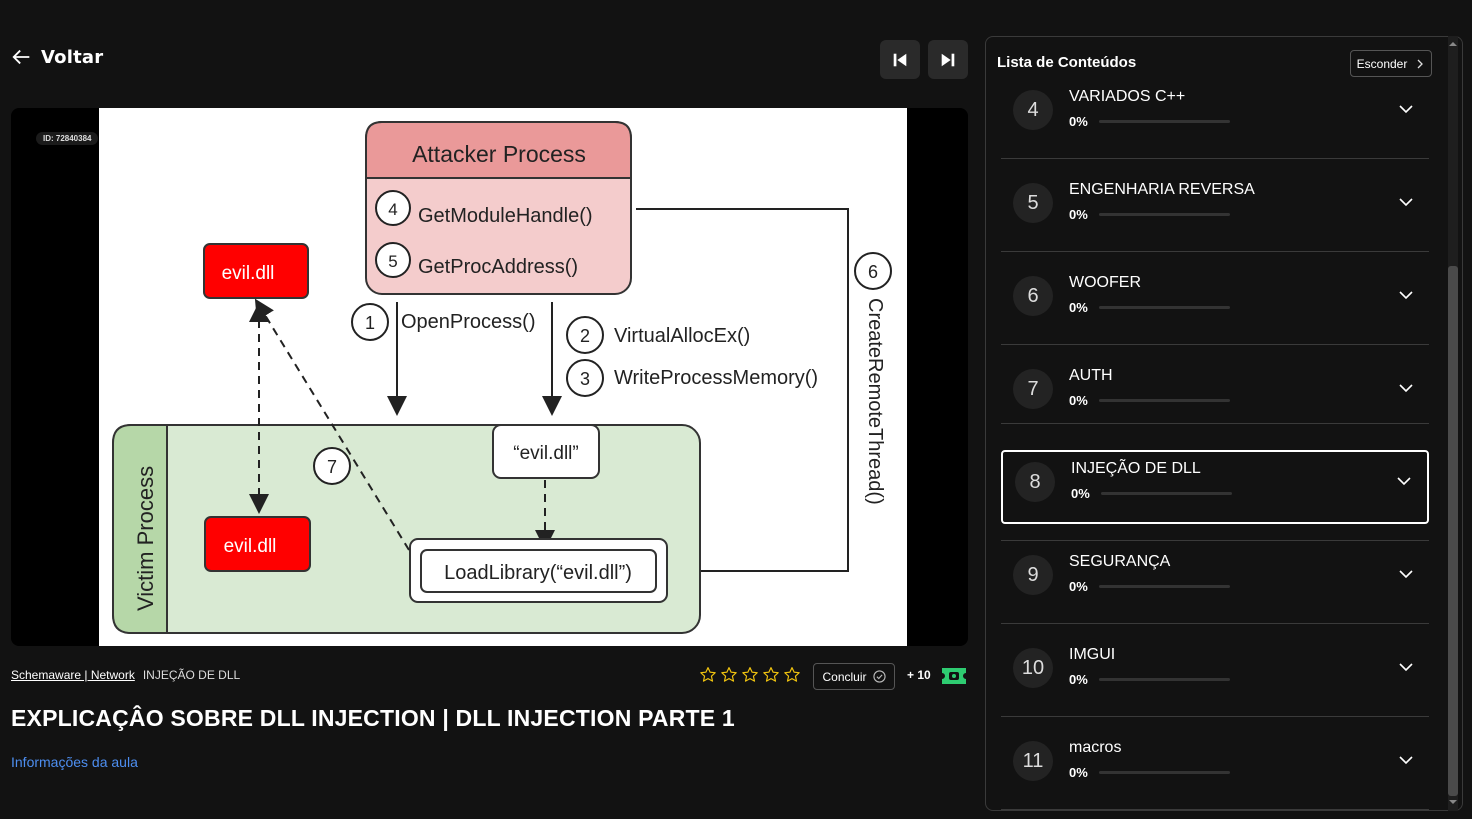  I want to click on loadlibrary-label: LoadLibrary(“evil.dll”), so click(538, 573).